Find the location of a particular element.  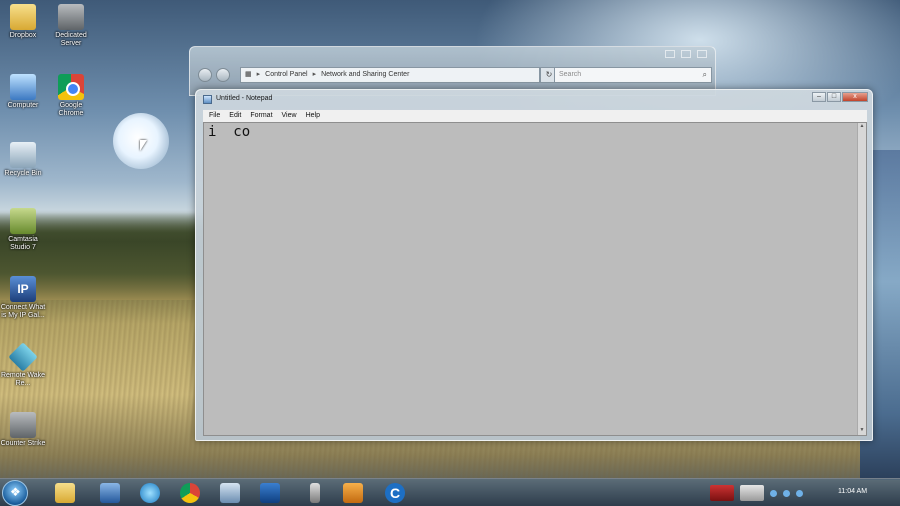

computer-icon is located at coordinates (23, 87).